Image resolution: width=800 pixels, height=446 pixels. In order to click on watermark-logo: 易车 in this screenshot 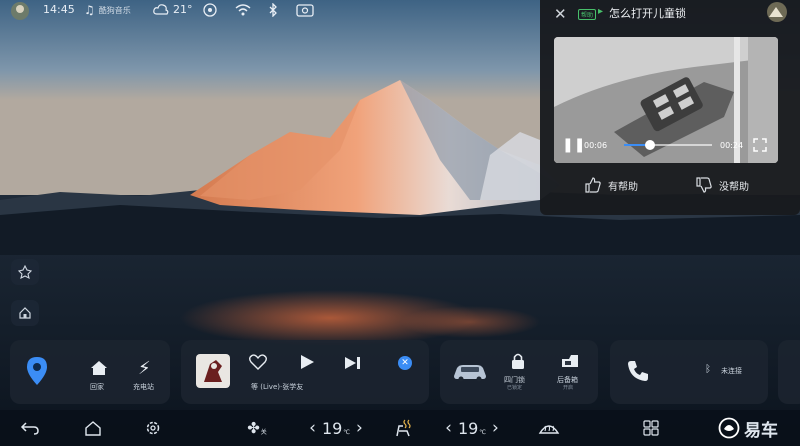, I will do `click(748, 428)`.